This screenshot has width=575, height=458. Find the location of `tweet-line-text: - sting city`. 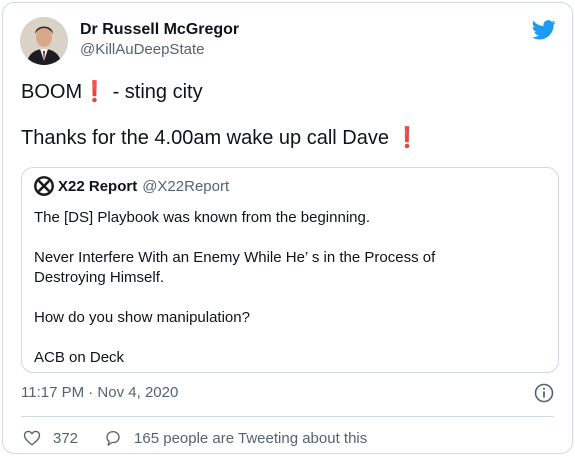

tweet-line-text: - sting city is located at coordinates (155, 92).